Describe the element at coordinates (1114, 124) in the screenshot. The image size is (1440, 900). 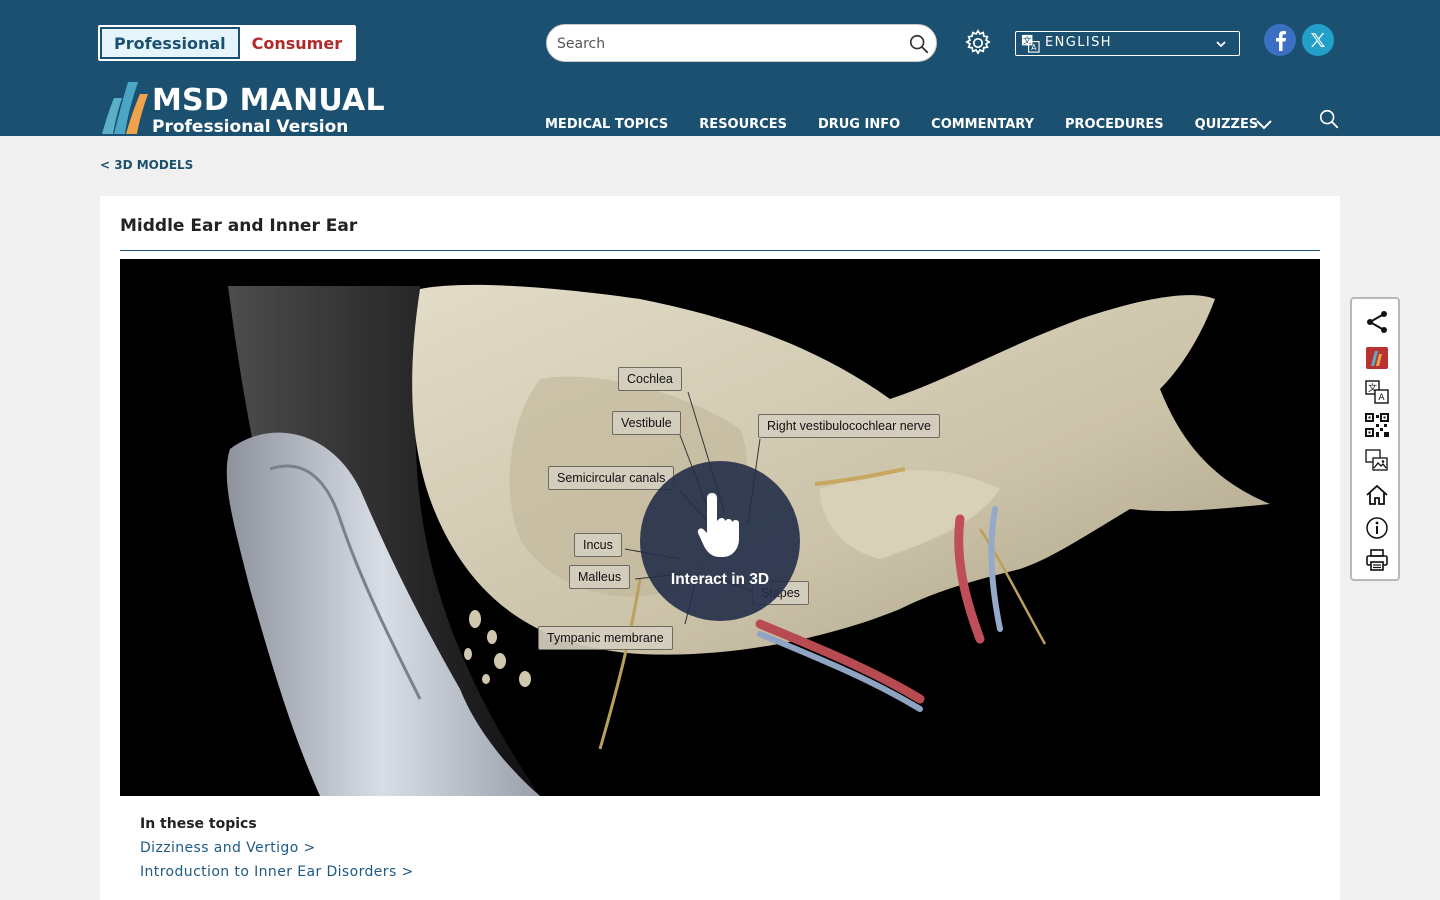
I see `nav-procedures: PROCEDURES` at that location.